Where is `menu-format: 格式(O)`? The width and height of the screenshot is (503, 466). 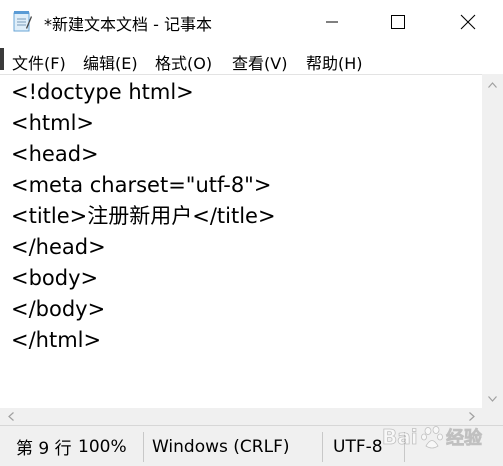
menu-format: 格式(O) is located at coordinates (183, 62).